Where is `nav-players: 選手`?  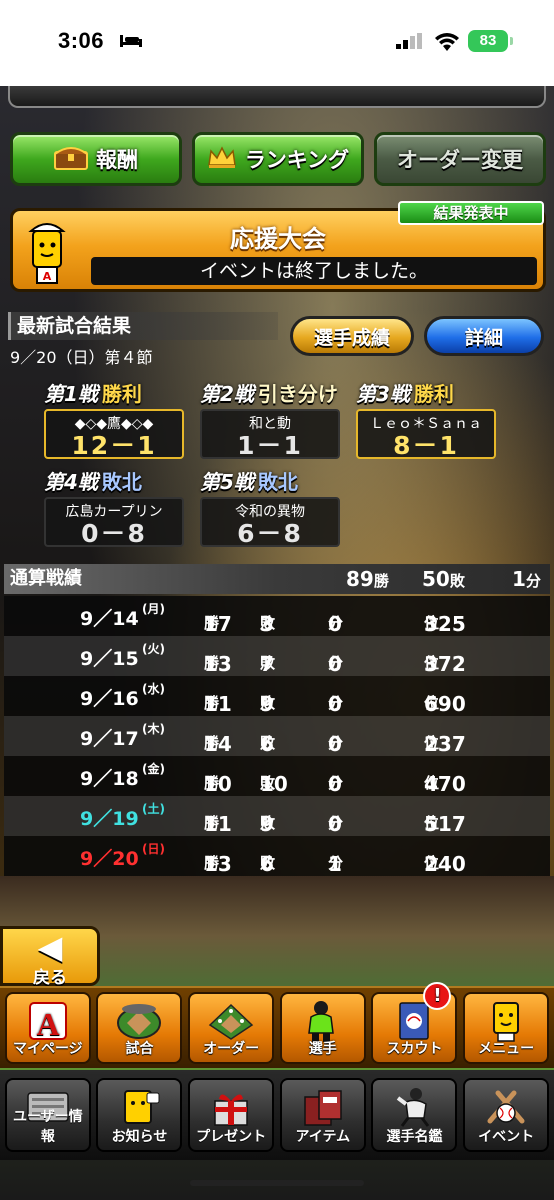
nav-players: 選手 is located at coordinates (322, 1028).